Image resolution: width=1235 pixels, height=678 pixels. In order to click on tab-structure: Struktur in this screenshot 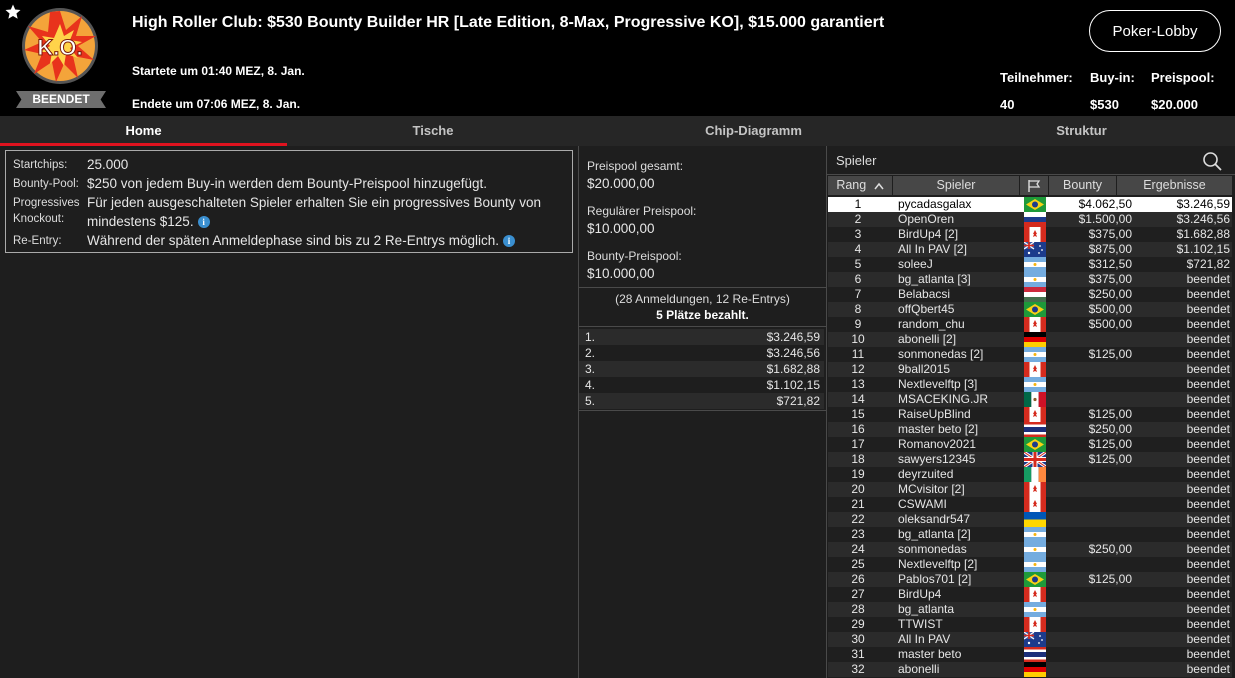, I will do `click(1081, 131)`.